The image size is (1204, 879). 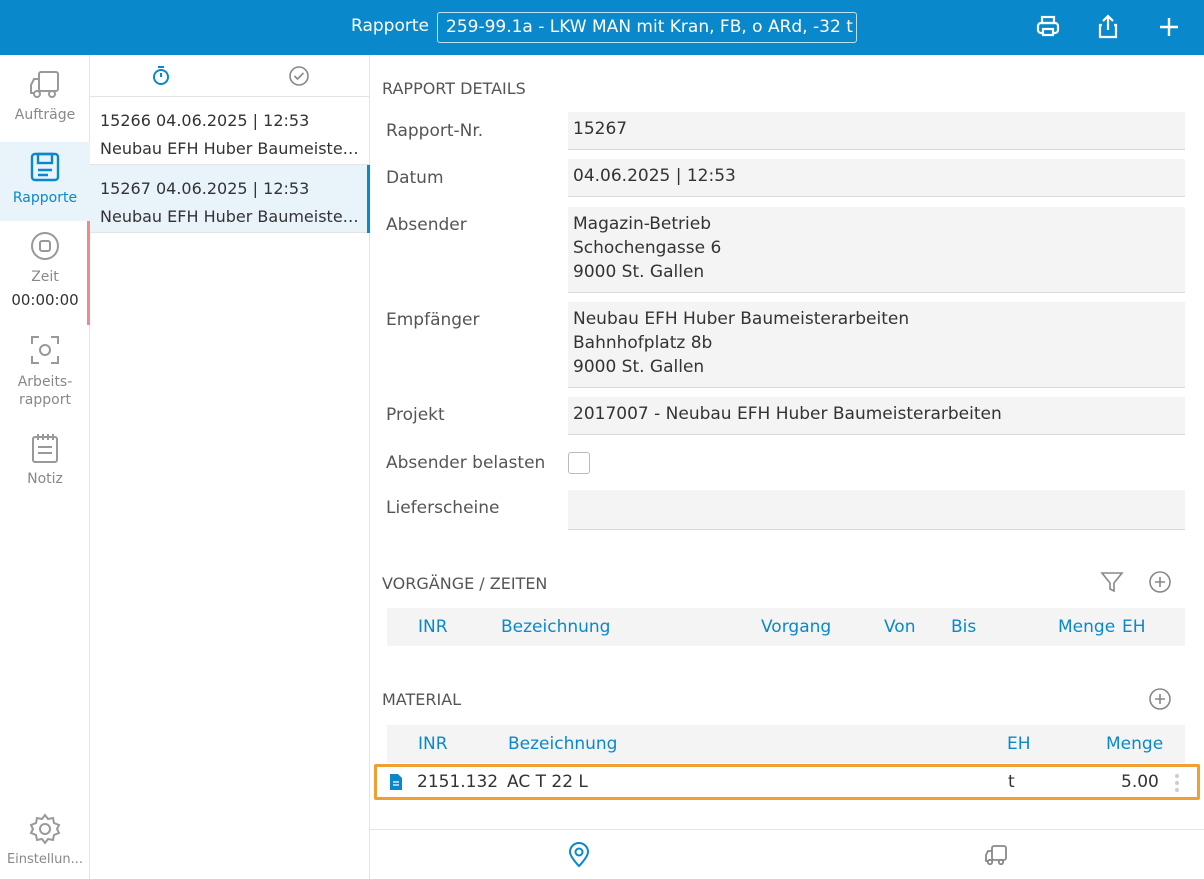 I want to click on col-von: Von, so click(x=900, y=627).